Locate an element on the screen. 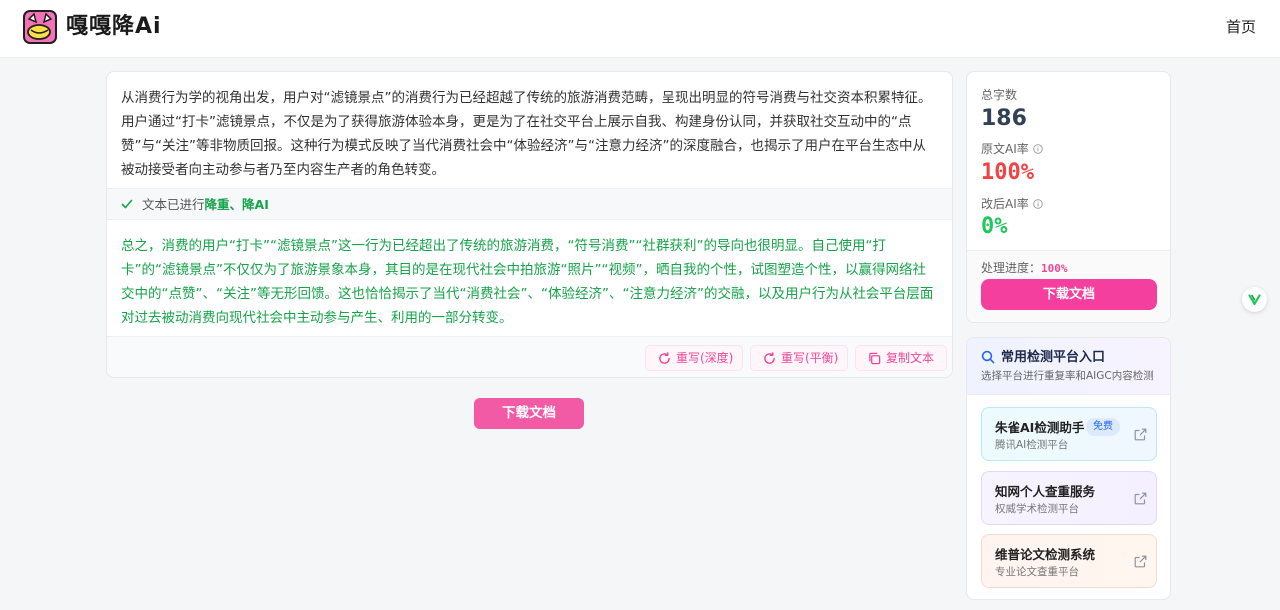 Image resolution: width=1280 pixels, height=610 pixels. download-document-button: 下载文档 is located at coordinates (529, 413).